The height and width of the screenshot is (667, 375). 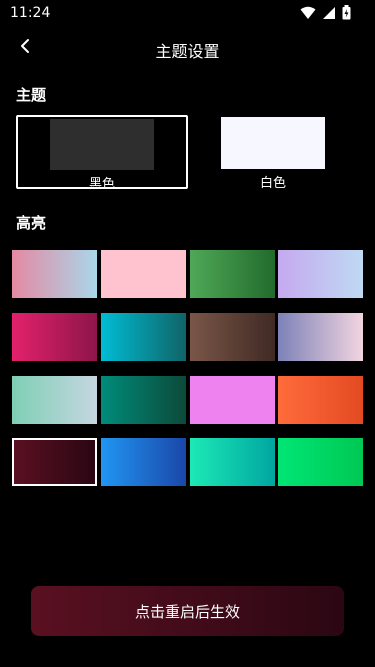 What do you see at coordinates (31, 95) in the screenshot?
I see `theme-section-label: 主题` at bounding box center [31, 95].